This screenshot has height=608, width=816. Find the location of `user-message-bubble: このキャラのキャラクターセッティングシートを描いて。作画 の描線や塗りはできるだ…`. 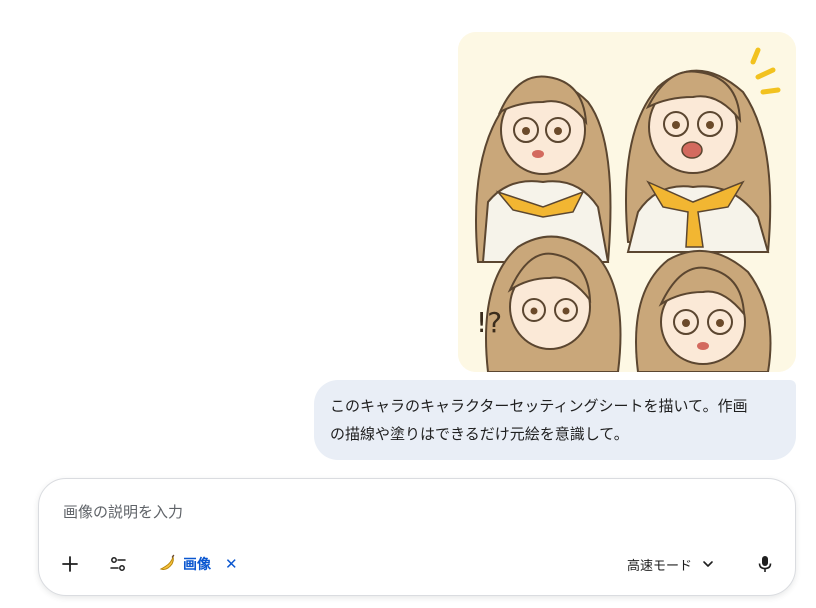

user-message-bubble: このキャラのキャラクターセッティングシートを描いて。作画 の描線や塗りはできるだ… is located at coordinates (555, 420).